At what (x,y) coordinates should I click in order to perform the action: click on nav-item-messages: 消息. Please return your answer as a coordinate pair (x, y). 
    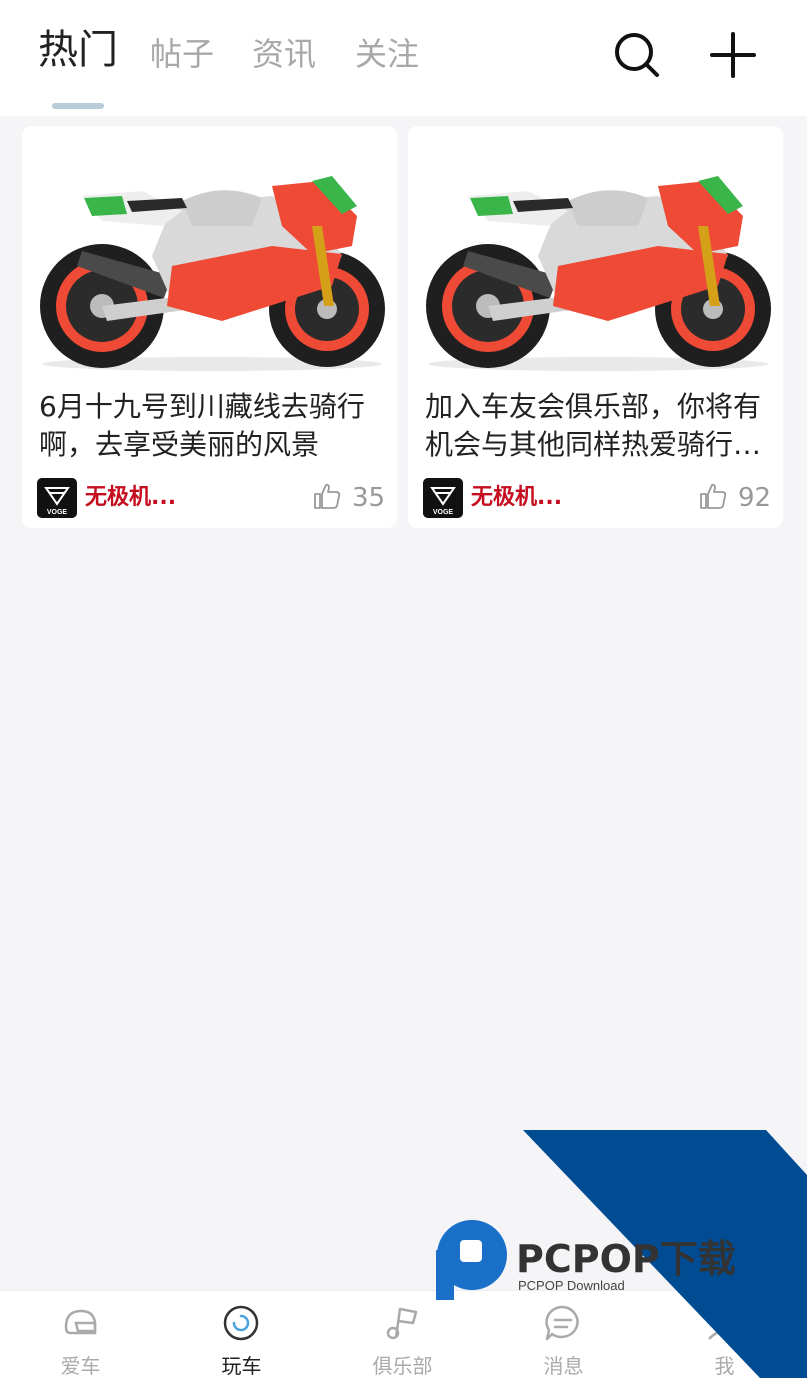
    Looking at the image, I should click on (563, 1334).